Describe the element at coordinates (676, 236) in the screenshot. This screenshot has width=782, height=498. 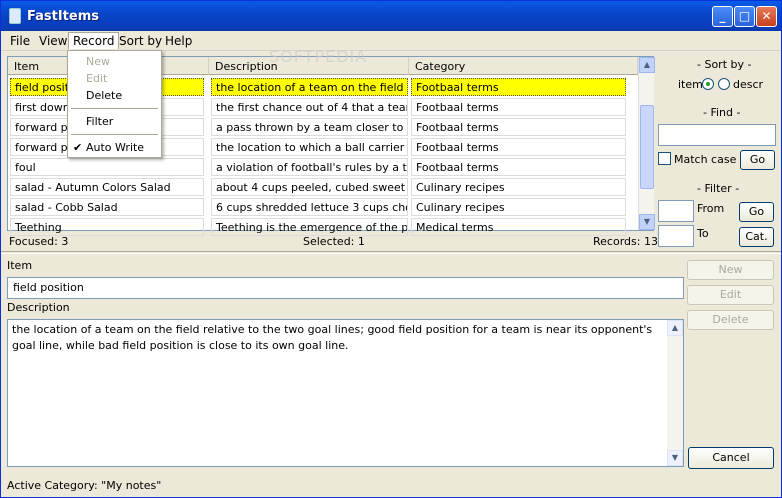
I see `filter-to-input` at that location.